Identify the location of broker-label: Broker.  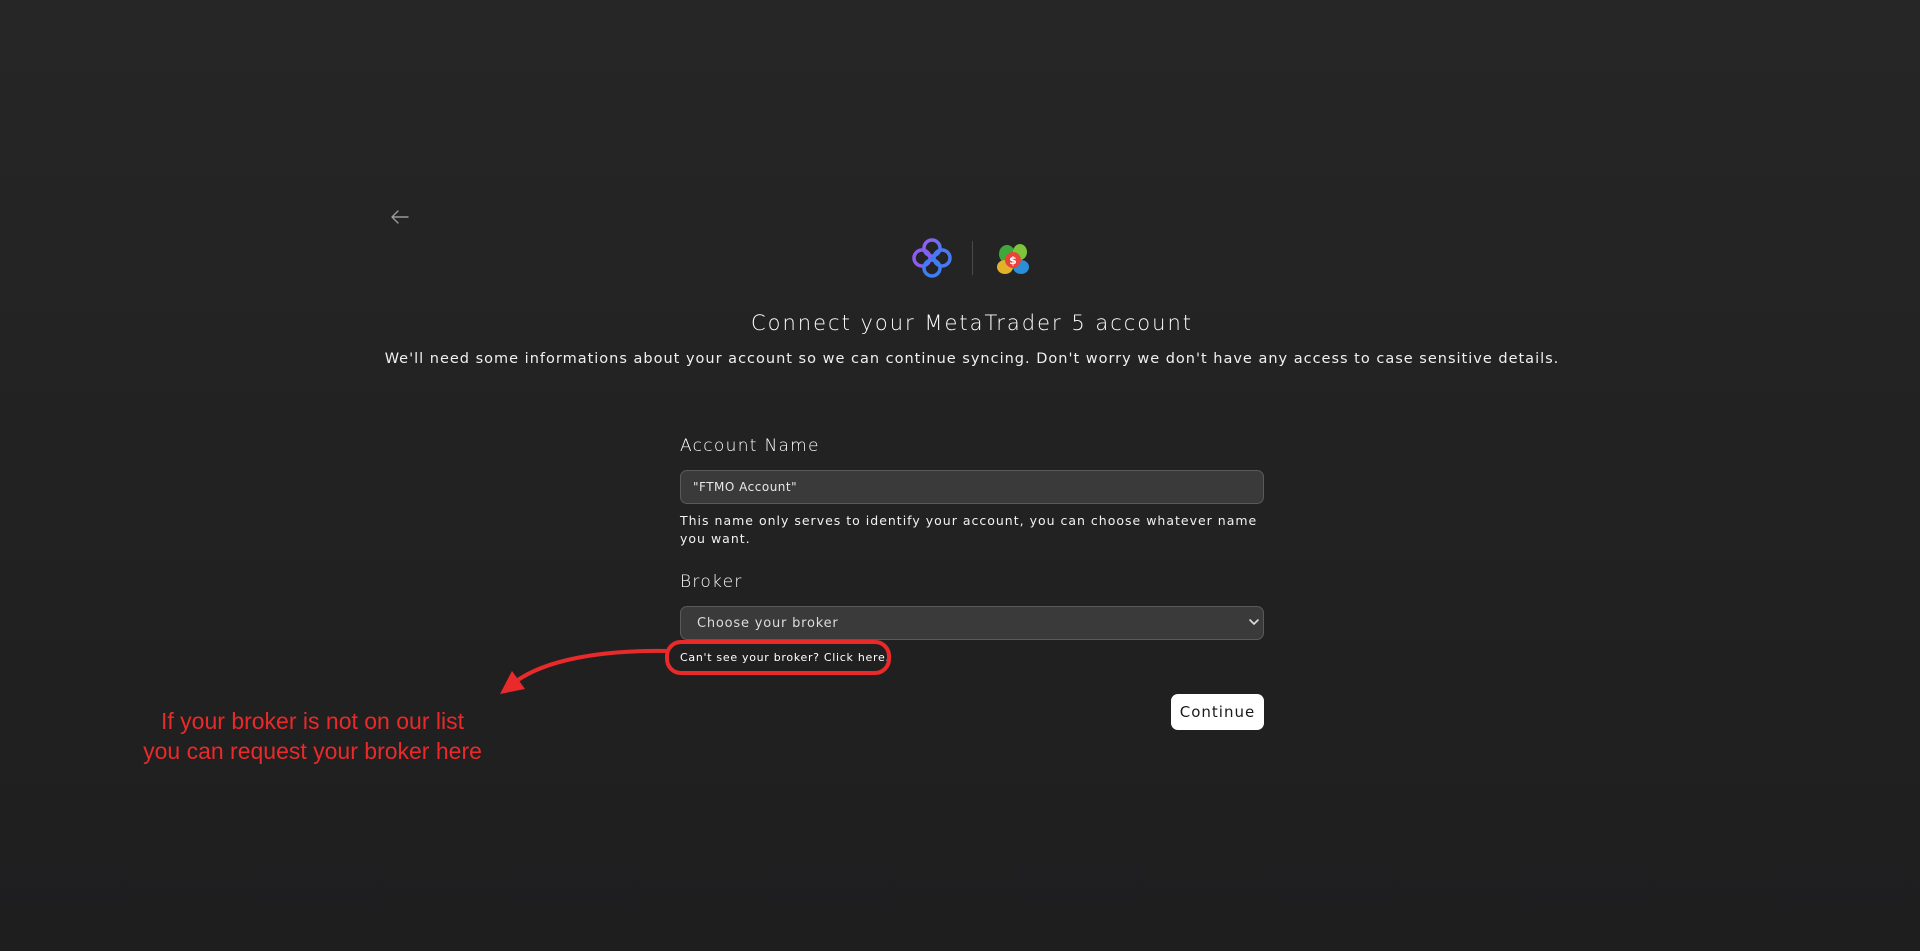
(711, 582).